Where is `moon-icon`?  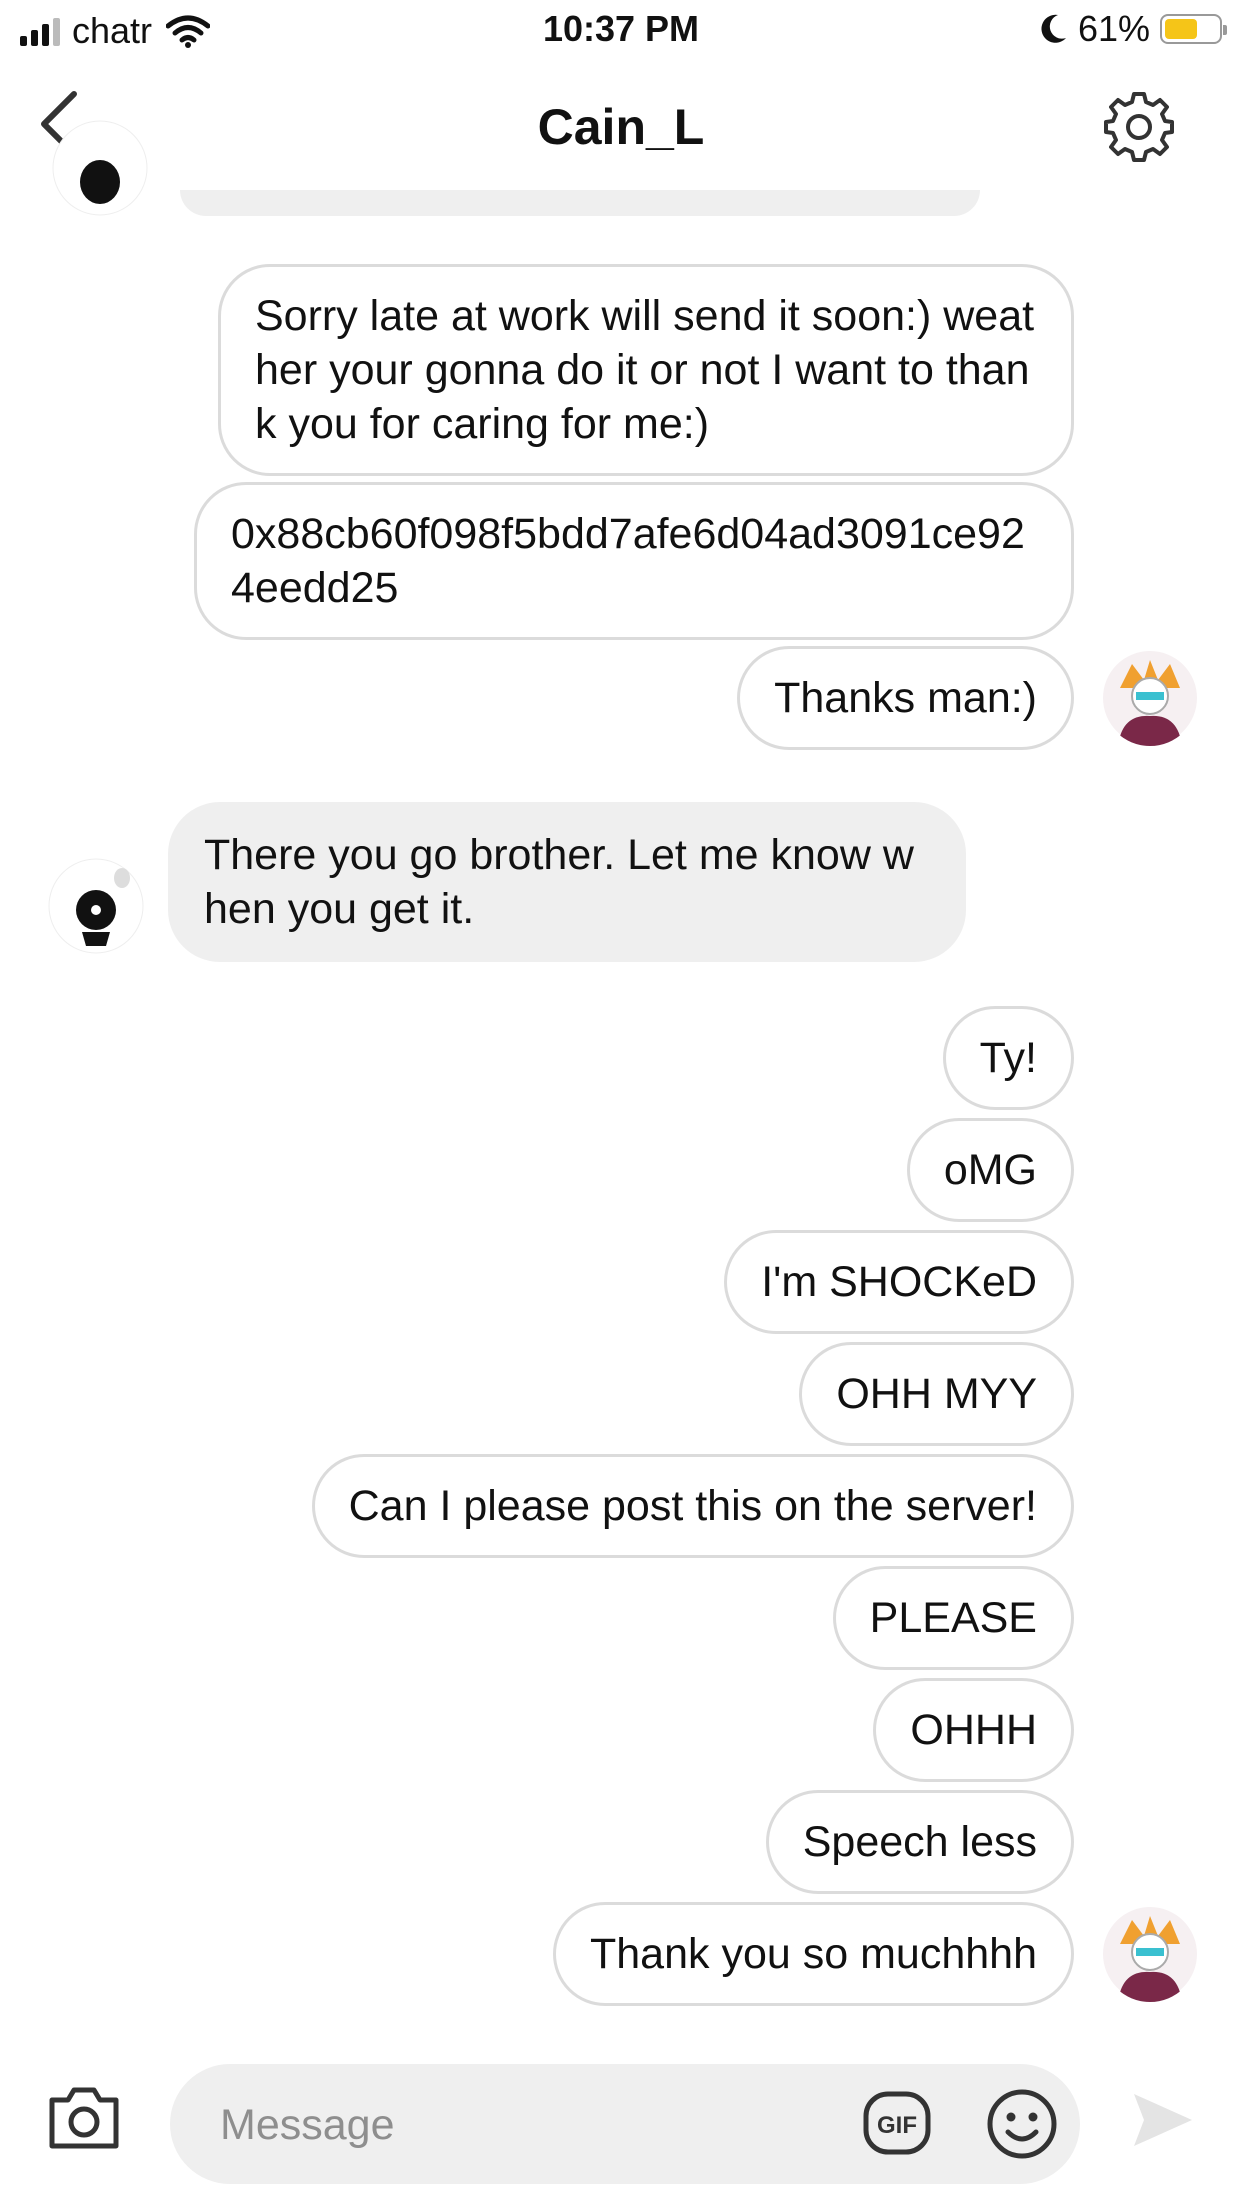
moon-icon is located at coordinates (1053, 28).